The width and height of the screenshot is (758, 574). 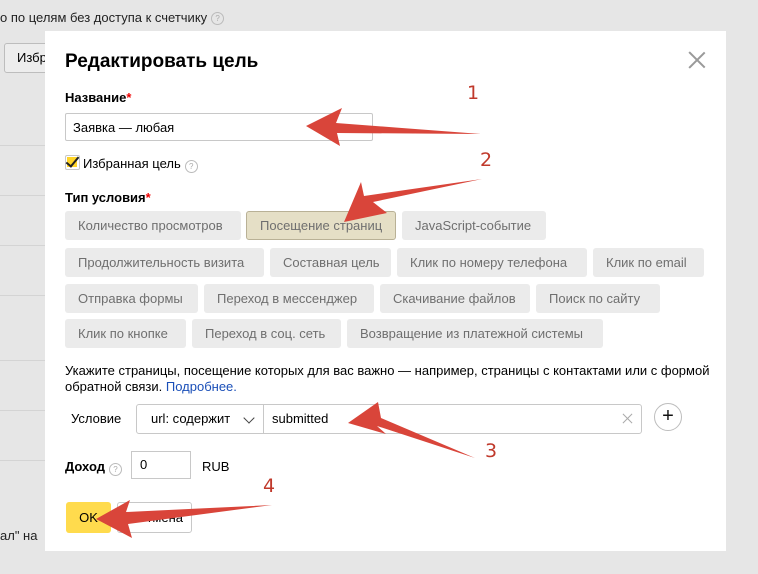 I want to click on condition-operator-select: url: содержит, so click(x=200, y=419).